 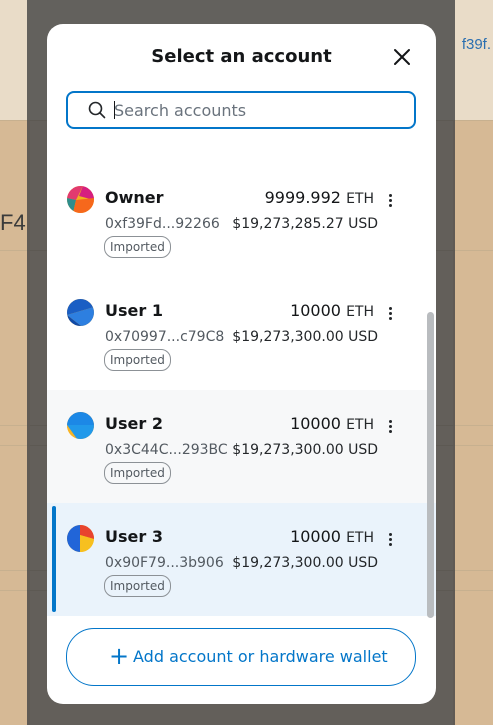 I want to click on account-name: User 1, so click(x=134, y=310).